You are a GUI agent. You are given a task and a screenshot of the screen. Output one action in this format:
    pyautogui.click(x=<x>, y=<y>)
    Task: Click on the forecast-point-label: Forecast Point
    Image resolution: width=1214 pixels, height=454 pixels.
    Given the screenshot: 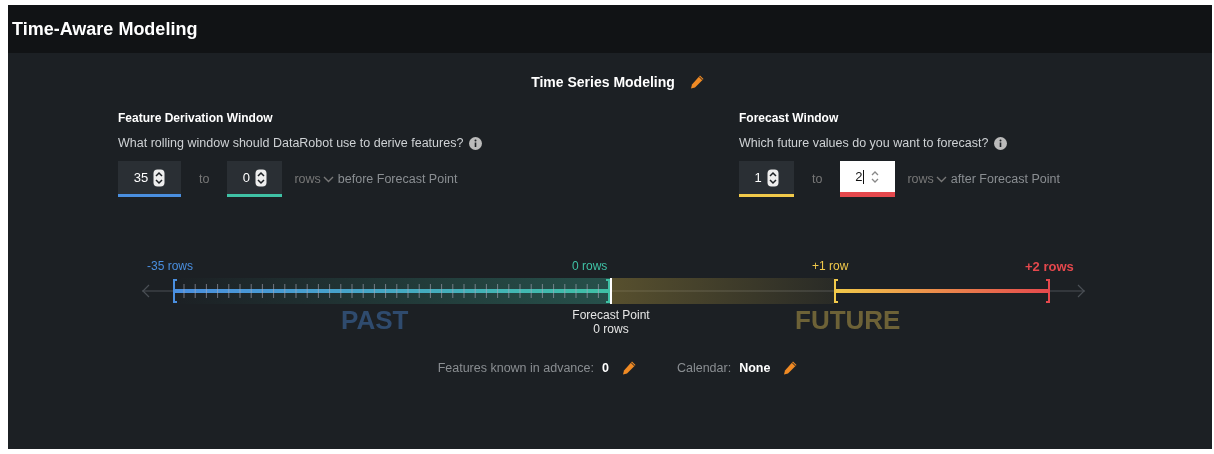 What is the action you would take?
    pyautogui.click(x=611, y=315)
    